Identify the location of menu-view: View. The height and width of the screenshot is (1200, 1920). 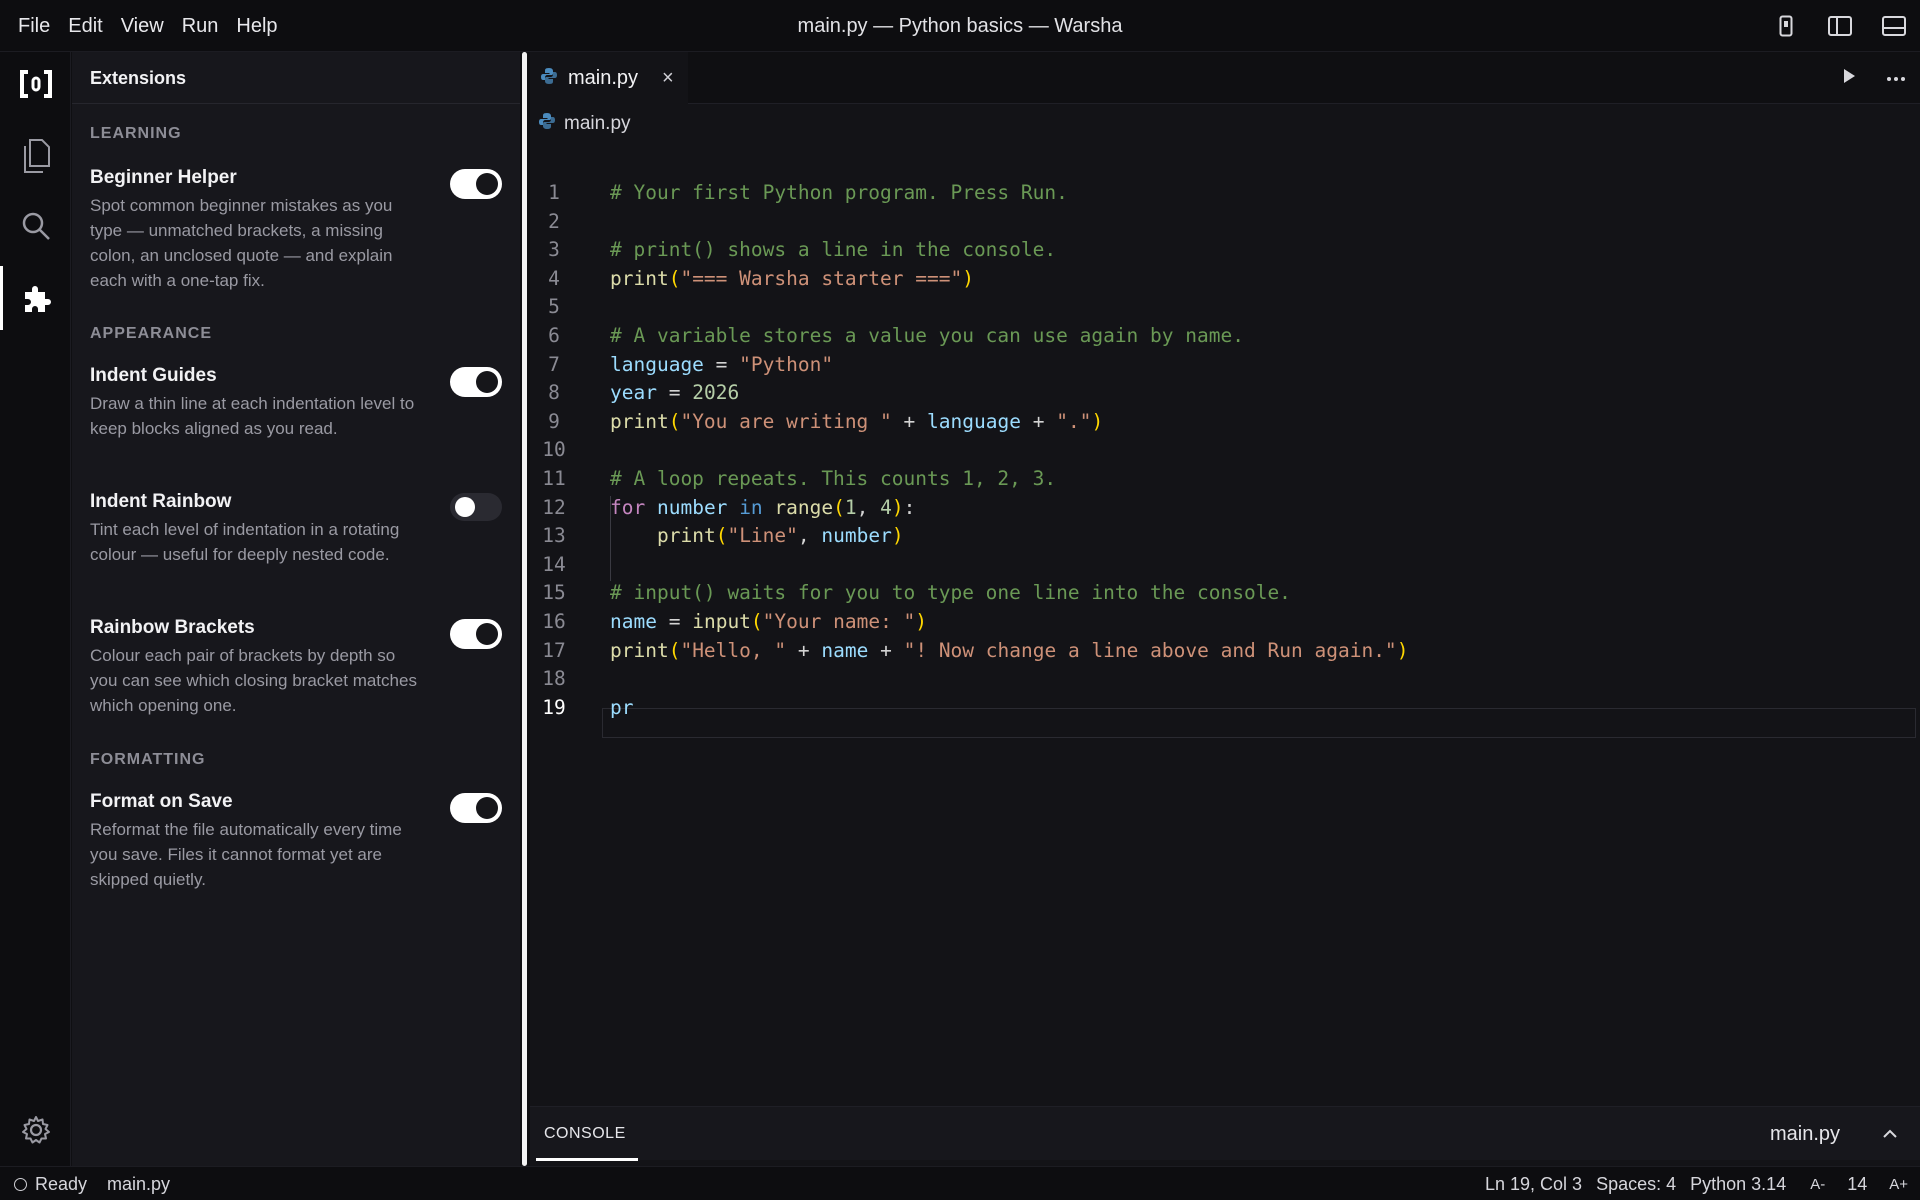
(142, 26).